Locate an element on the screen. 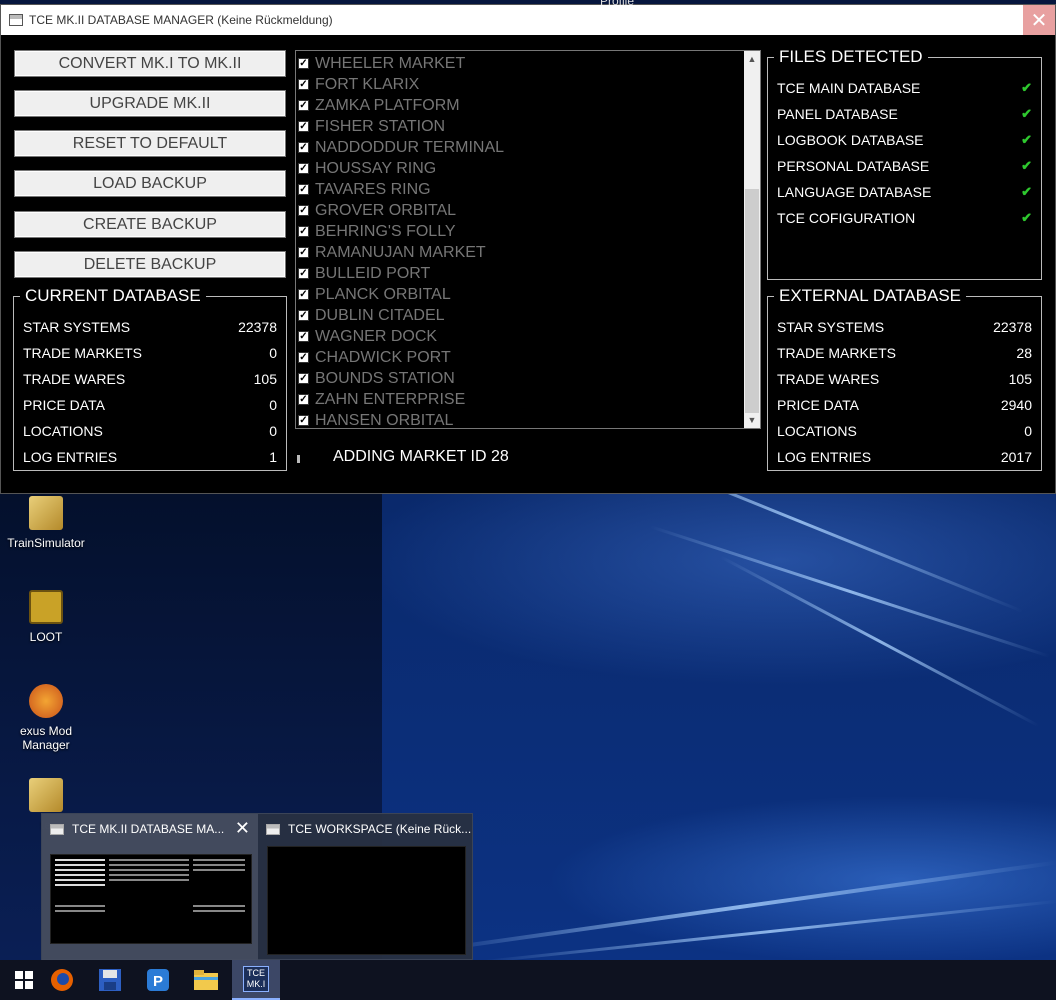 The height and width of the screenshot is (1000, 1056). market-list-item: ✓ BOUNDS STATION is located at coordinates (376, 378).